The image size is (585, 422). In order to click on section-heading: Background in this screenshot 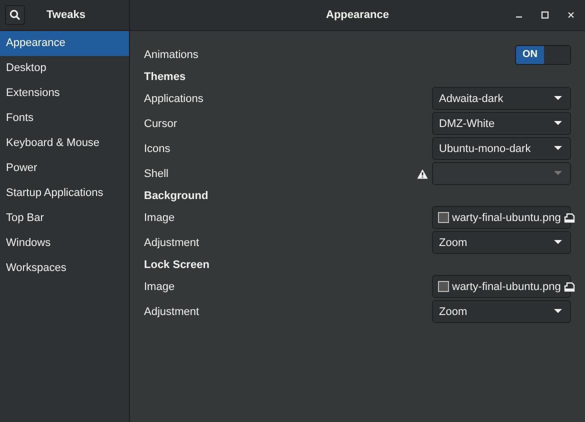, I will do `click(177, 196)`.